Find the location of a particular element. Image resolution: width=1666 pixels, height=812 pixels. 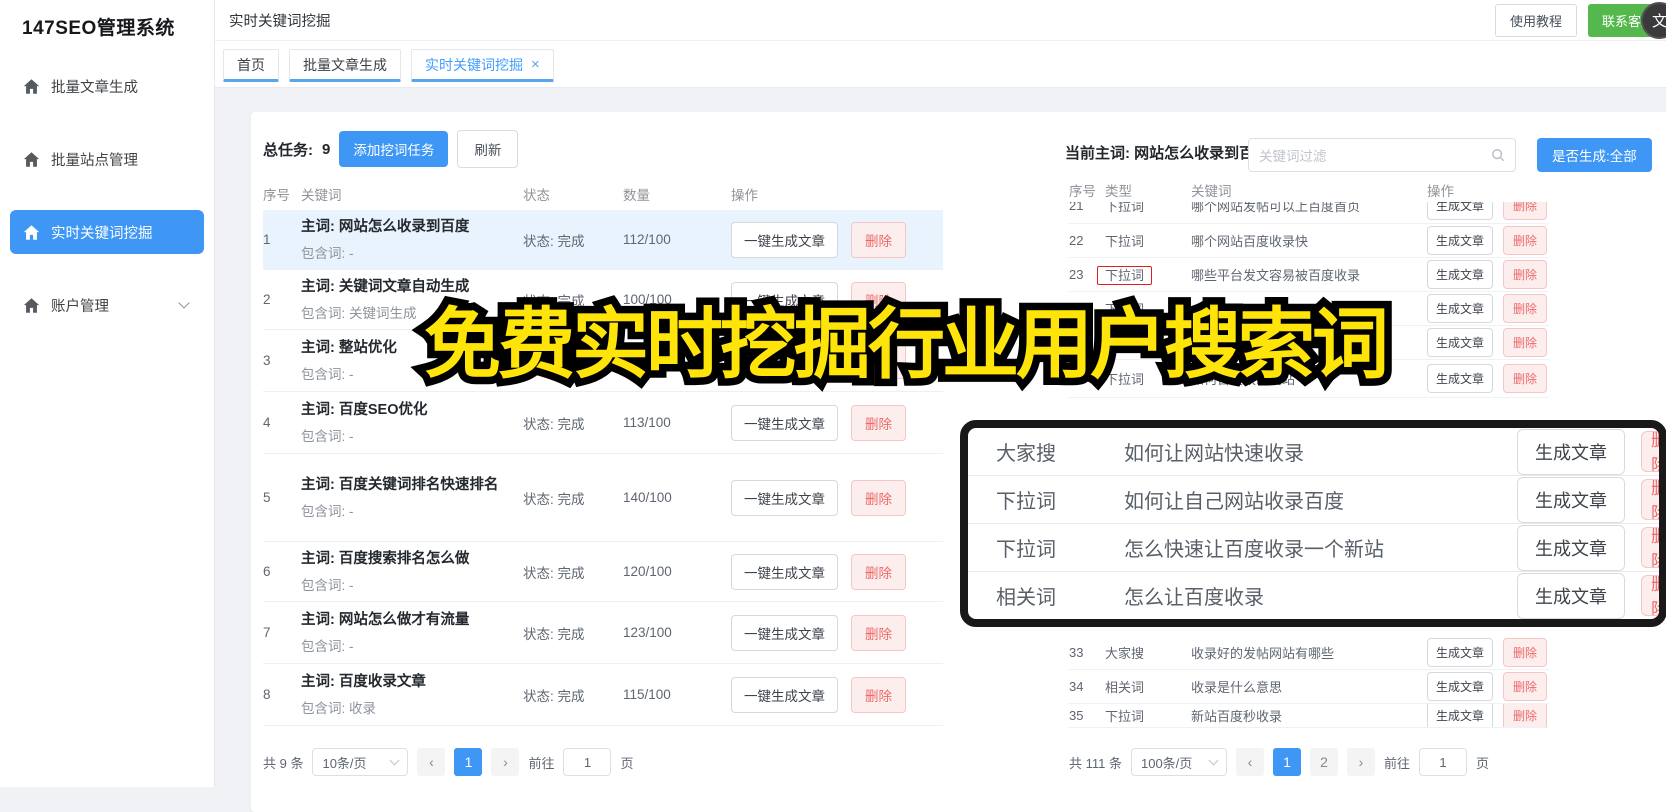

row-keyword: 主词: 网站怎么收录到百度 is located at coordinates (385, 226).